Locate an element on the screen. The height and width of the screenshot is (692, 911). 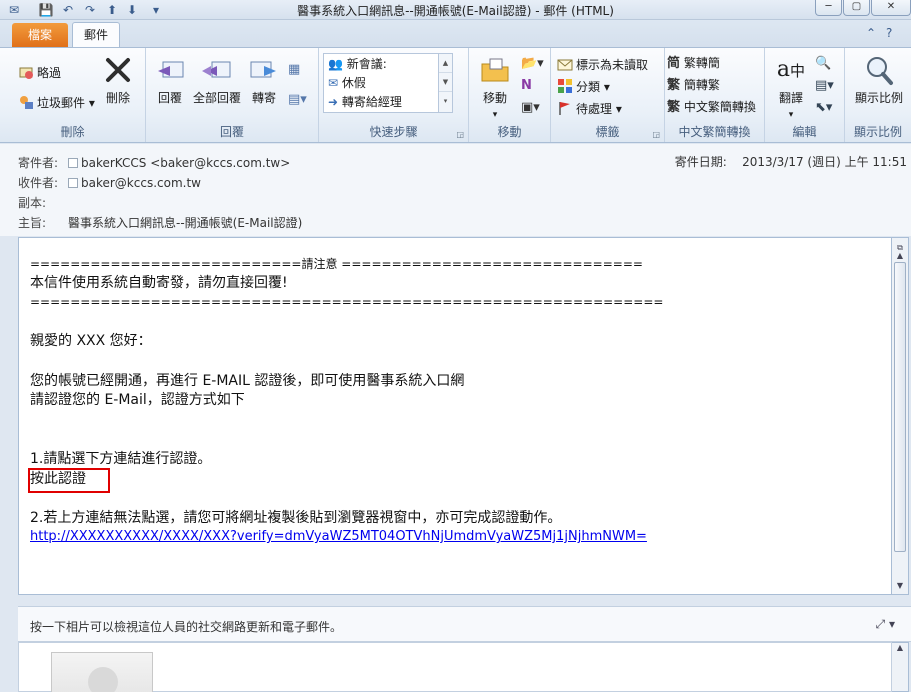
step2-text: 2.若上方連結無法點選，請您可將網址複製後貼到瀏覽器視窗中，亦可完成認證動作。 is located at coordinates (296, 518).